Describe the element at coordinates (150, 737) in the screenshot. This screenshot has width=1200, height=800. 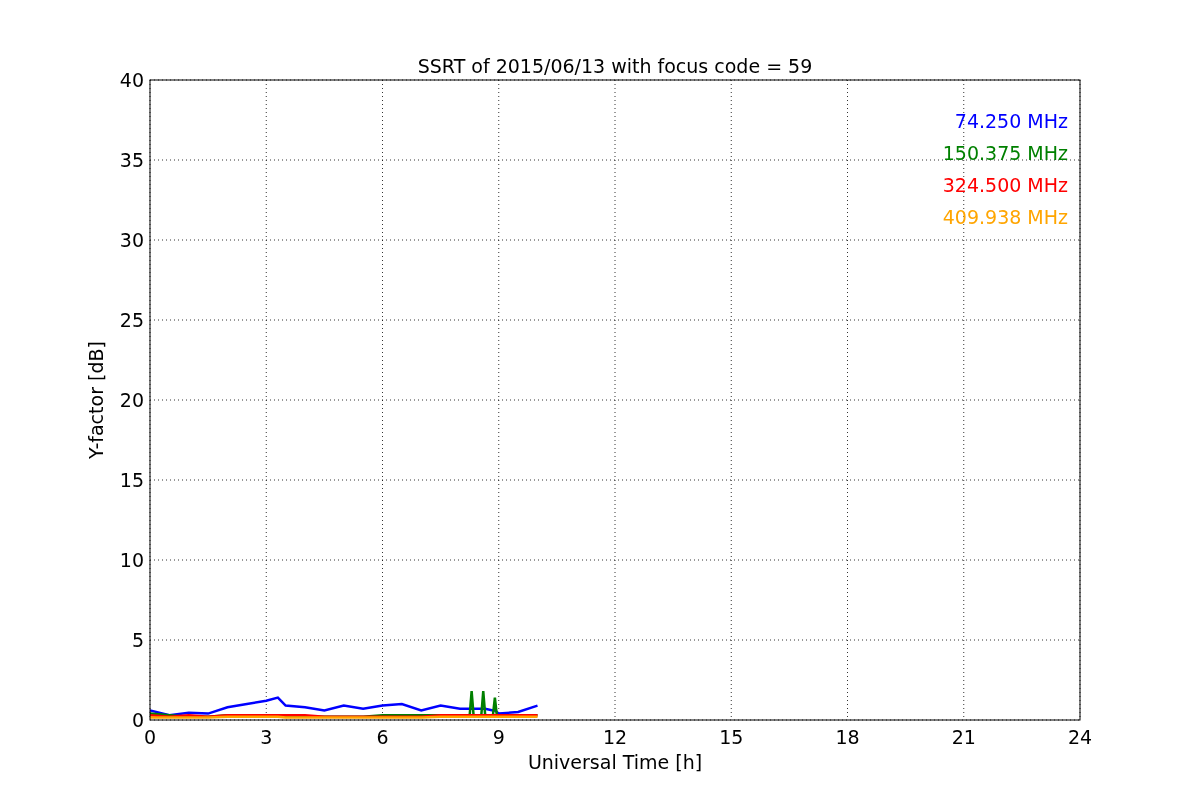
I see `x-tick-label: 0` at that location.